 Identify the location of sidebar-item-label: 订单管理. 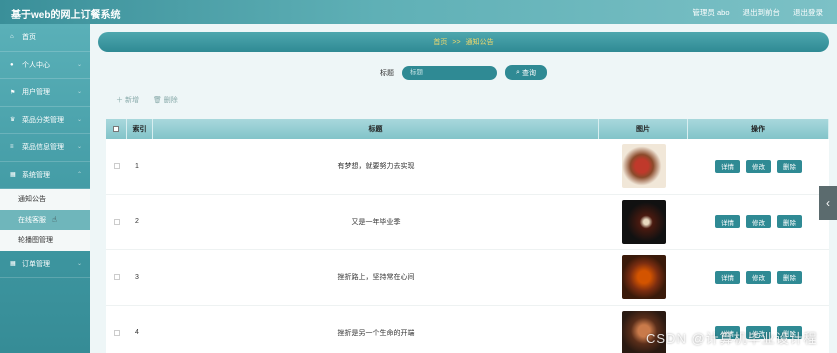
(36, 264).